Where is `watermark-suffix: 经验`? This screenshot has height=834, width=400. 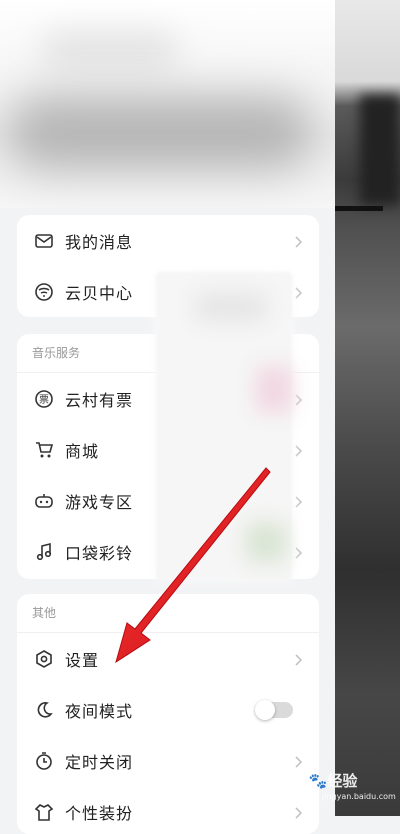
watermark-suffix: 经验 is located at coordinates (342, 781).